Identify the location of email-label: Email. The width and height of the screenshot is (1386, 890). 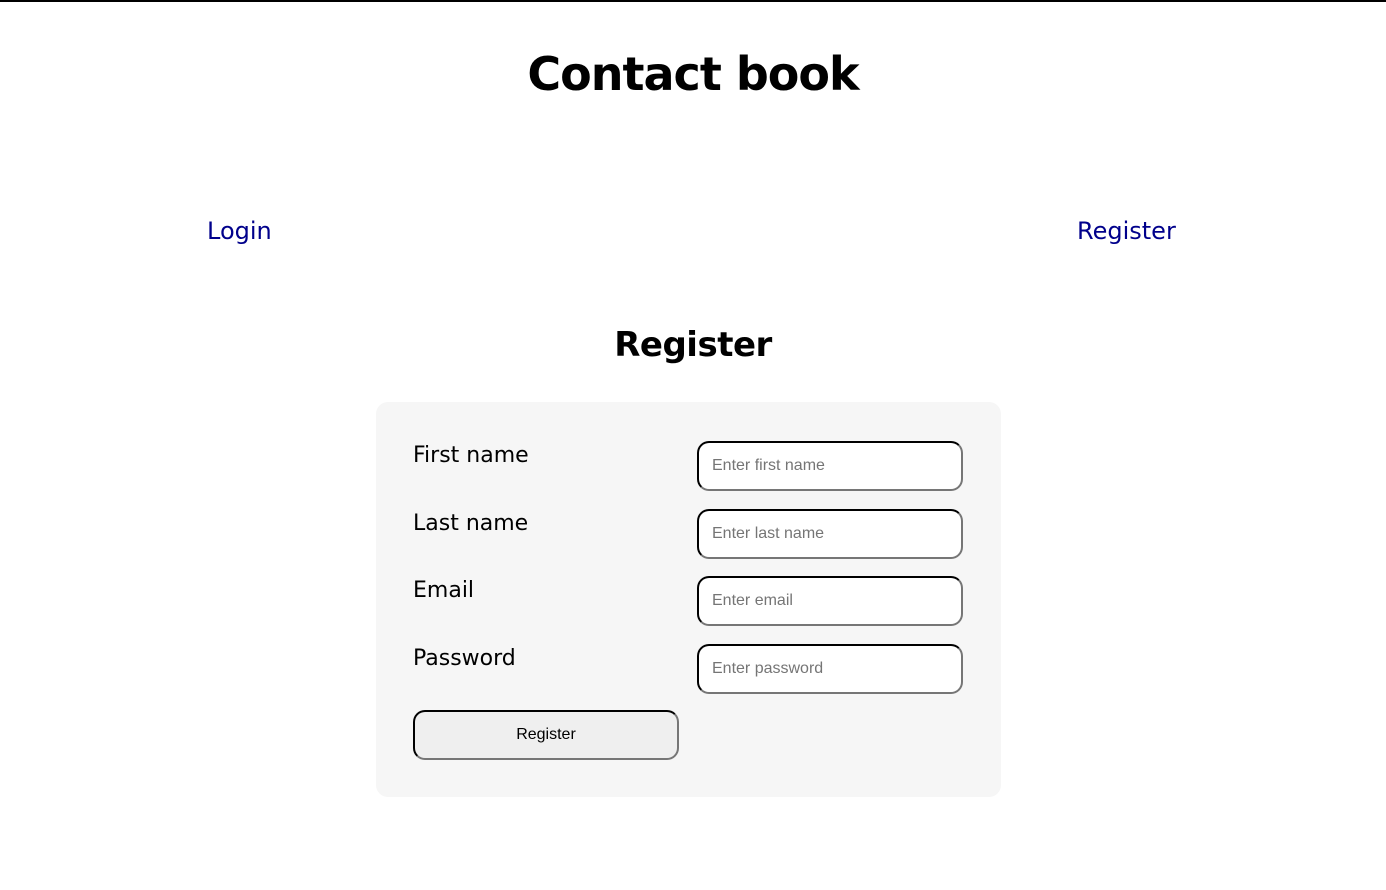
(444, 590).